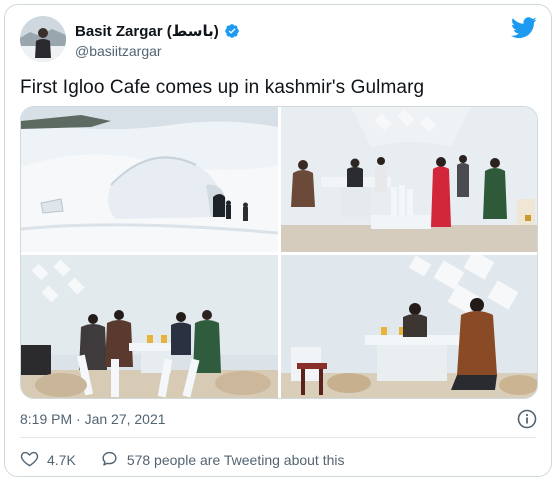 The image size is (556, 483). Describe the element at coordinates (29, 460) in the screenshot. I see `heart-icon` at that location.